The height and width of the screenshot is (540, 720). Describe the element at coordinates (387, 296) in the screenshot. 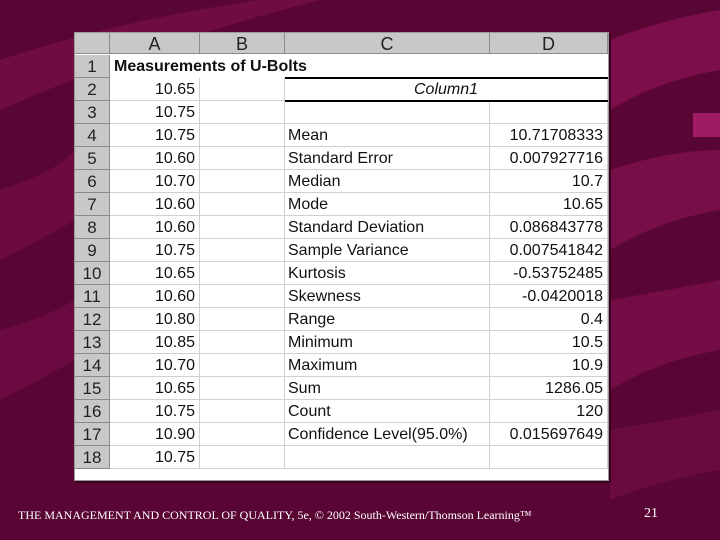

I see `cell-stat-label: Skewness` at that location.